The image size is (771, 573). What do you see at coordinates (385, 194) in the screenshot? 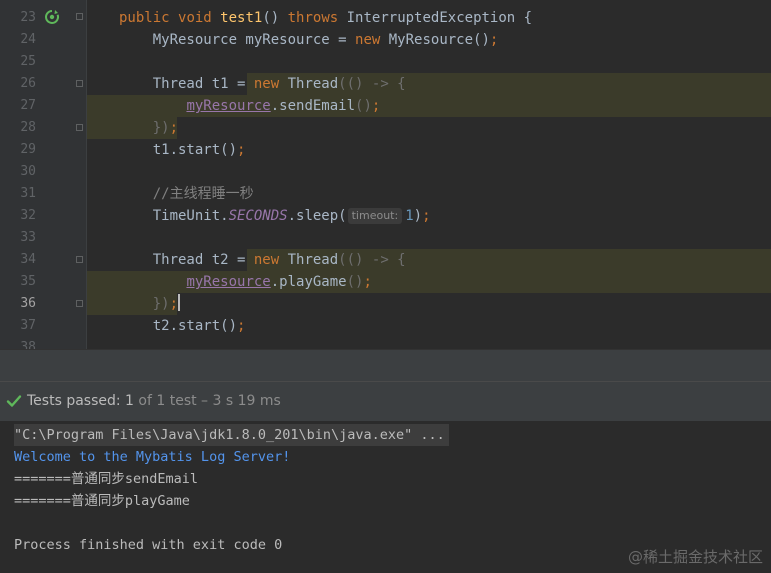
I see `code-line: 31 //主线程睡一秒` at bounding box center [385, 194].